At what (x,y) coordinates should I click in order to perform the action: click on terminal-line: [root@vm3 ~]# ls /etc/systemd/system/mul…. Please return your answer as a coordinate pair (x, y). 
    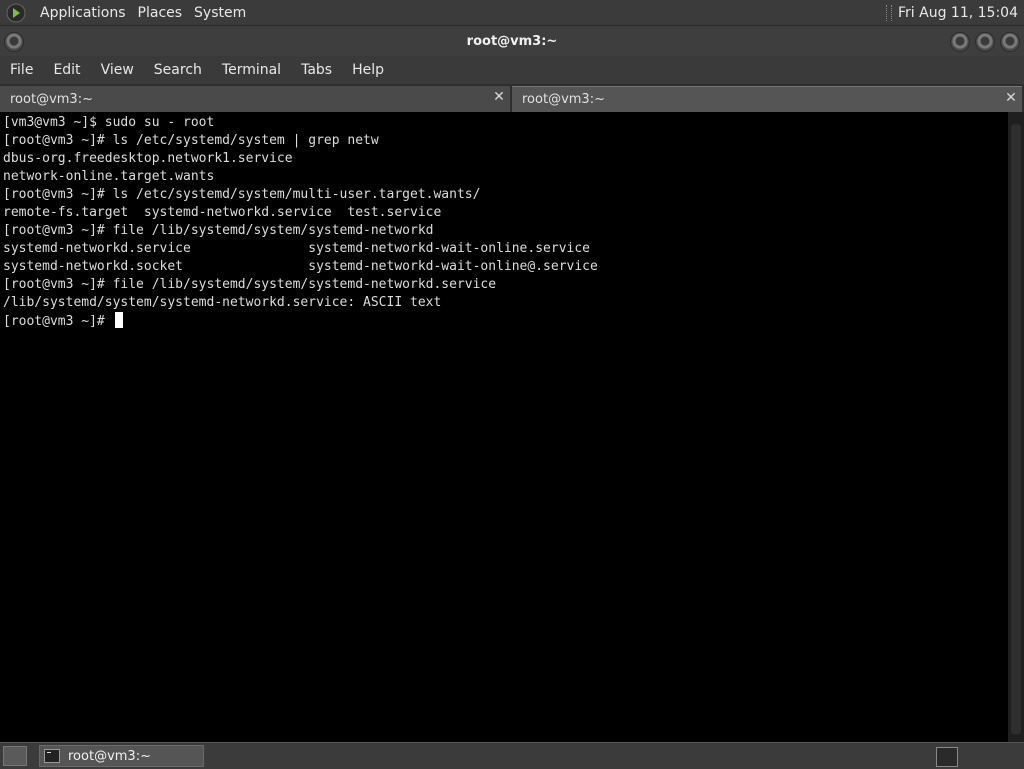
    Looking at the image, I should click on (242, 194).